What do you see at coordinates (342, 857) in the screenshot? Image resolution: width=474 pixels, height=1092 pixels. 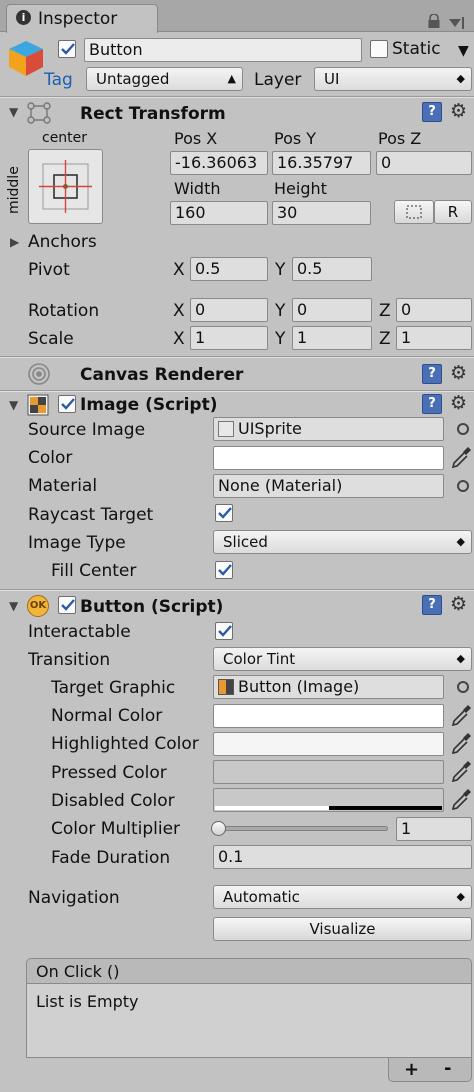 I see `fade-duration-field: 0.1` at bounding box center [342, 857].